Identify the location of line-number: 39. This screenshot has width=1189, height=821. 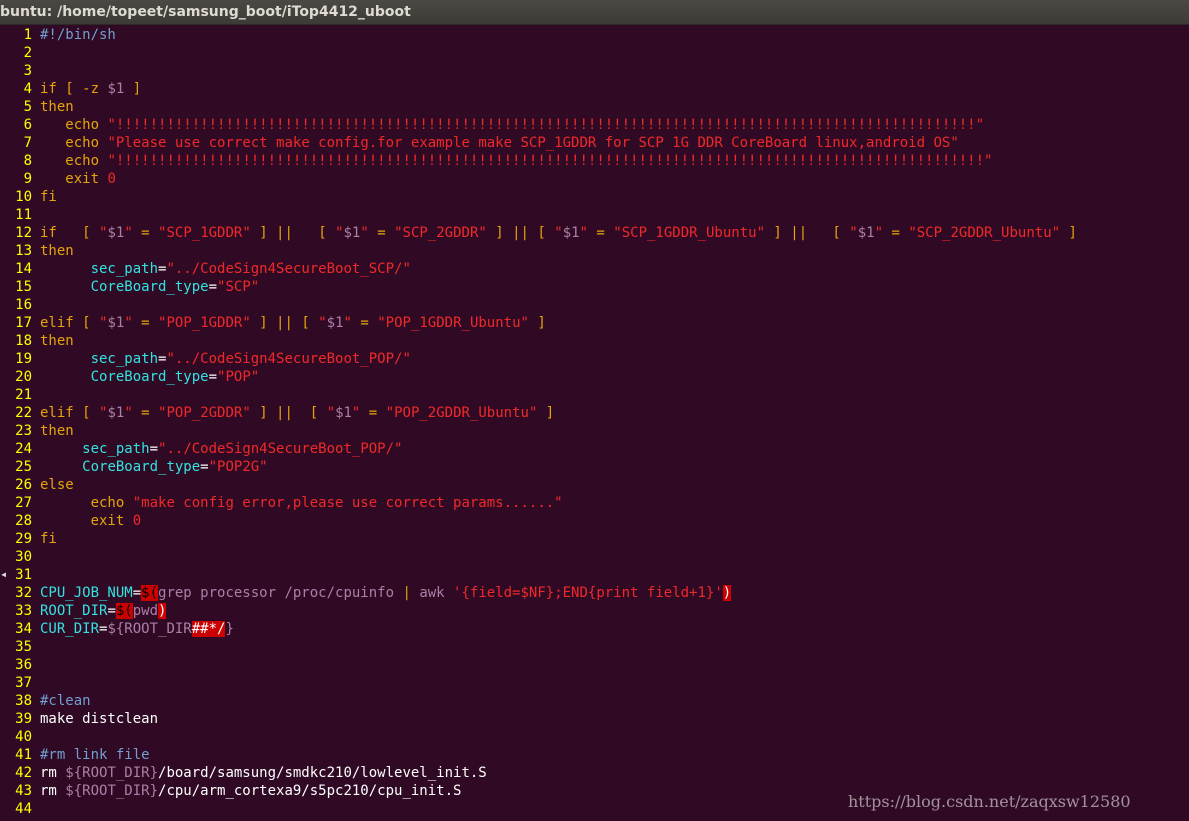
(23, 719).